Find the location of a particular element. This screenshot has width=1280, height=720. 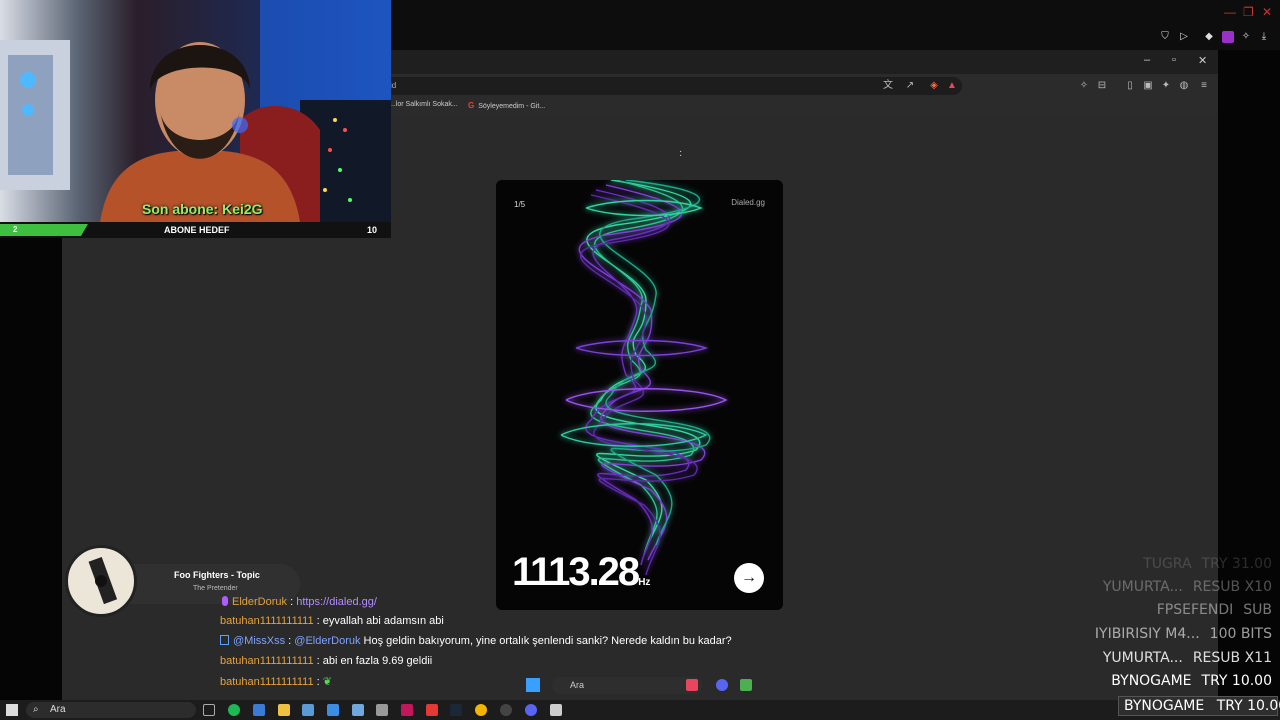

brave-shield-icon: ◈ is located at coordinates (934, 86).